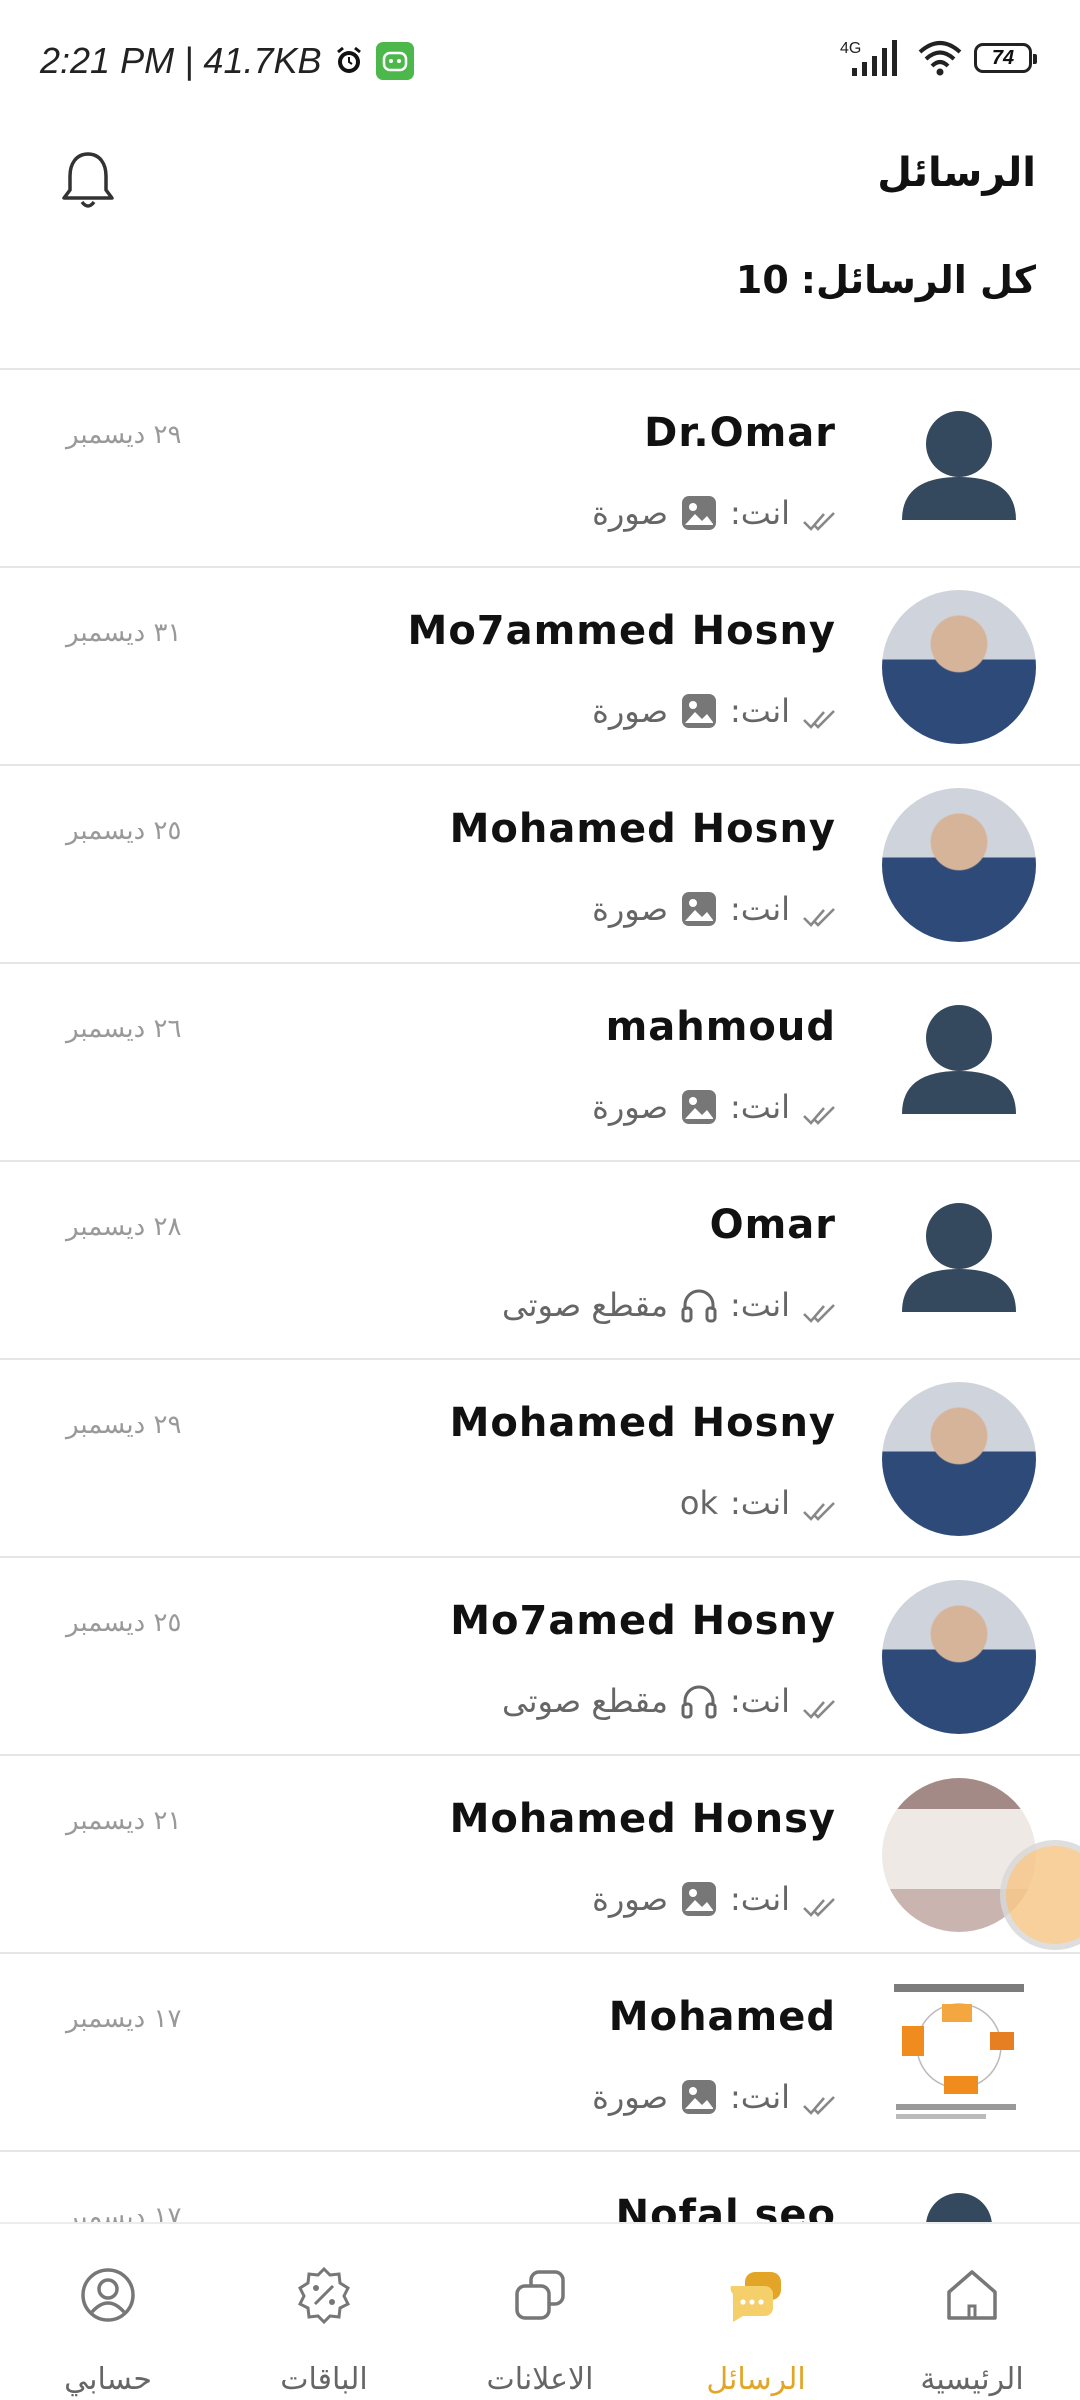 The height and width of the screenshot is (2400, 1080). I want to click on chat-row: Nofal seo ١٧ ديسمبر, so click(540, 2187).